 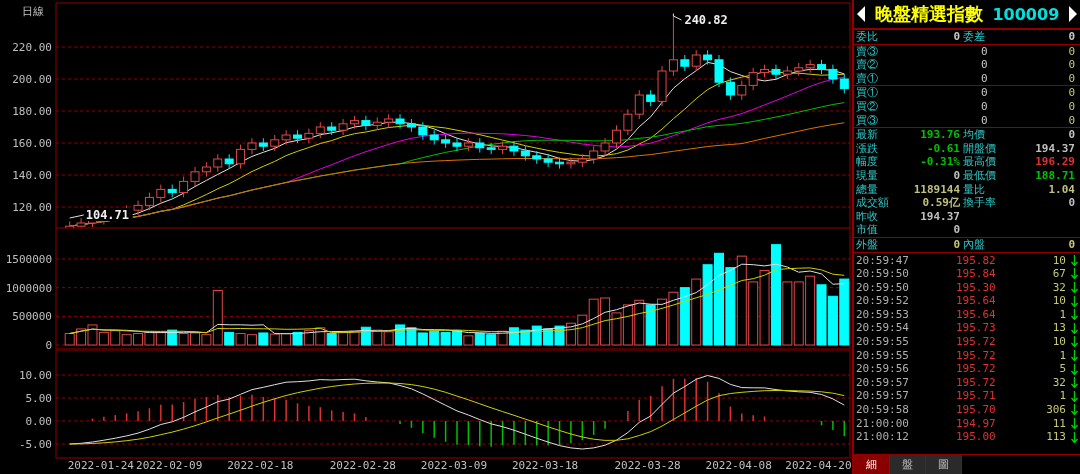 I want to click on field-label: 外盤, so click(x=867, y=244).